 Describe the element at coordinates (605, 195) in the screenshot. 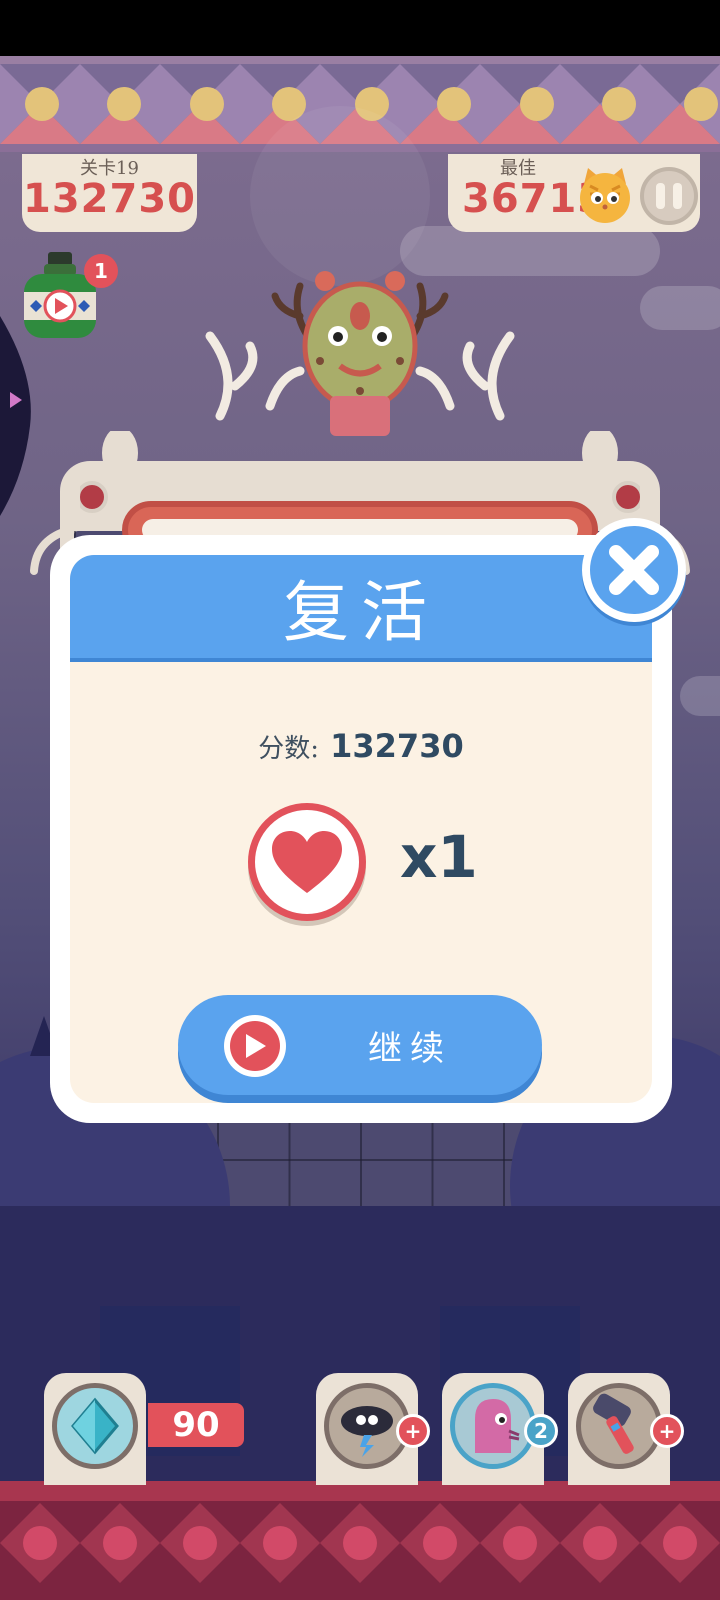

I see `cat-avatar-icon` at that location.